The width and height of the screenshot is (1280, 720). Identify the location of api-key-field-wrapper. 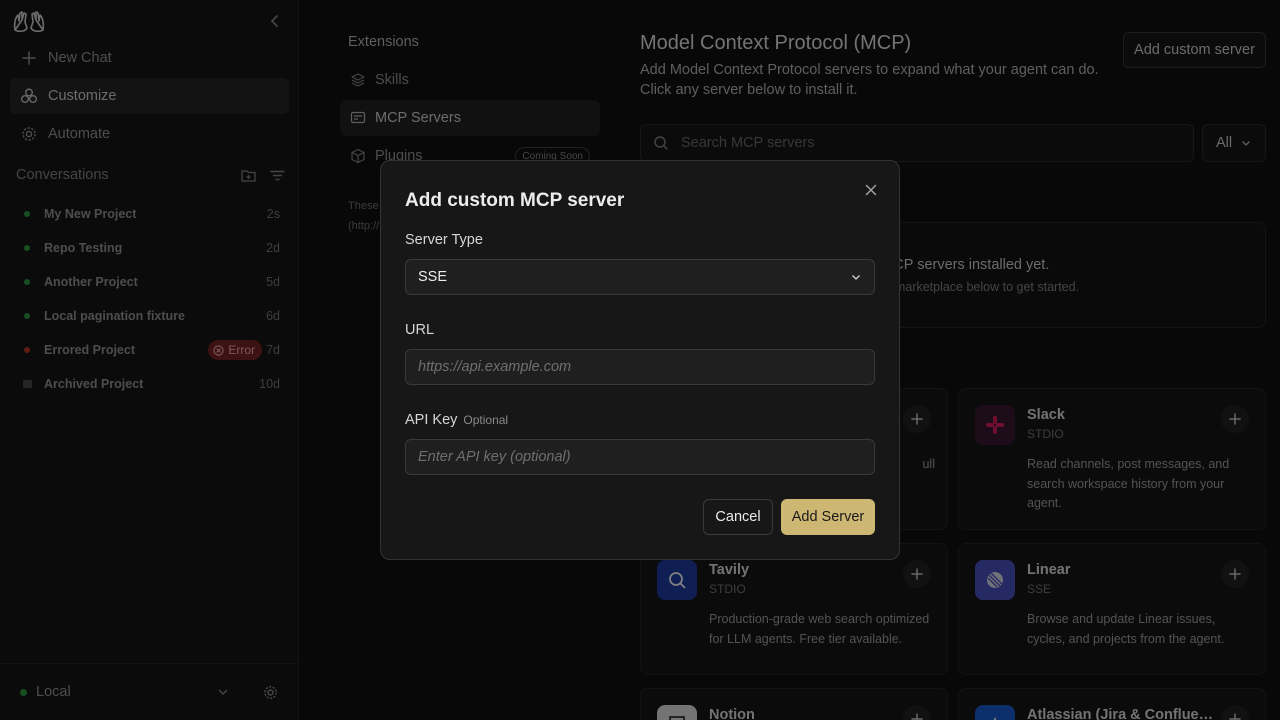
(640, 457).